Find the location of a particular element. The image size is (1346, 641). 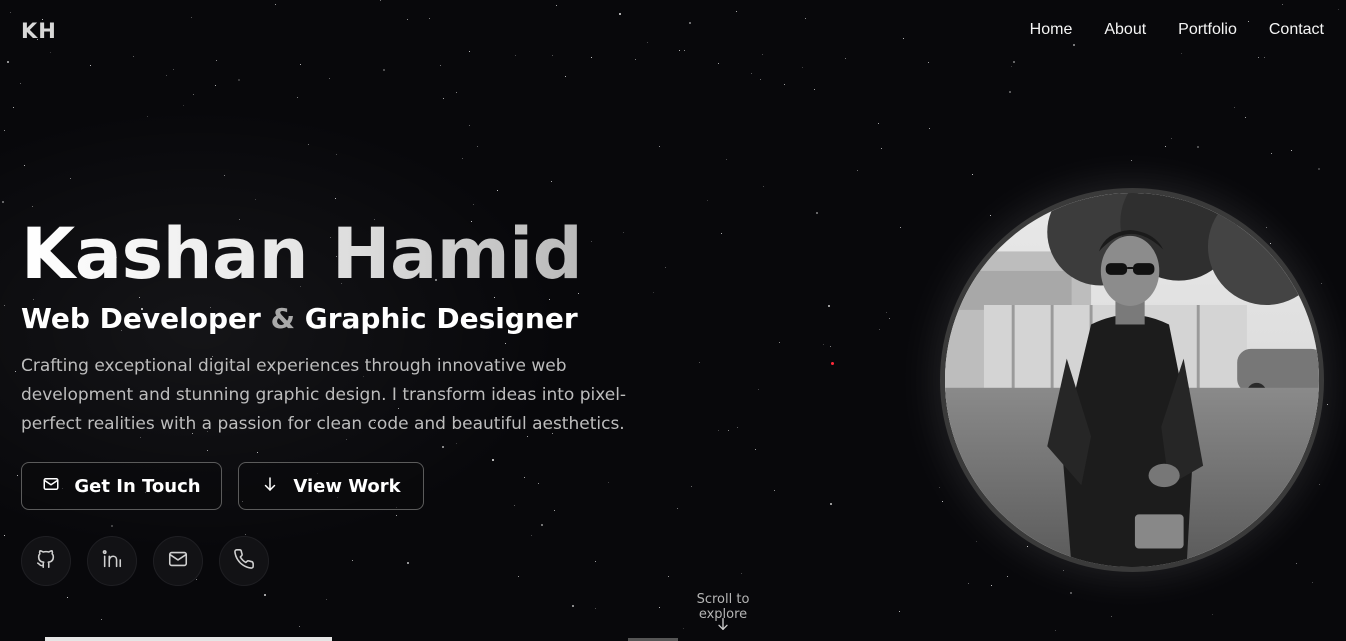

nav-link-about: About is located at coordinates (1125, 30).